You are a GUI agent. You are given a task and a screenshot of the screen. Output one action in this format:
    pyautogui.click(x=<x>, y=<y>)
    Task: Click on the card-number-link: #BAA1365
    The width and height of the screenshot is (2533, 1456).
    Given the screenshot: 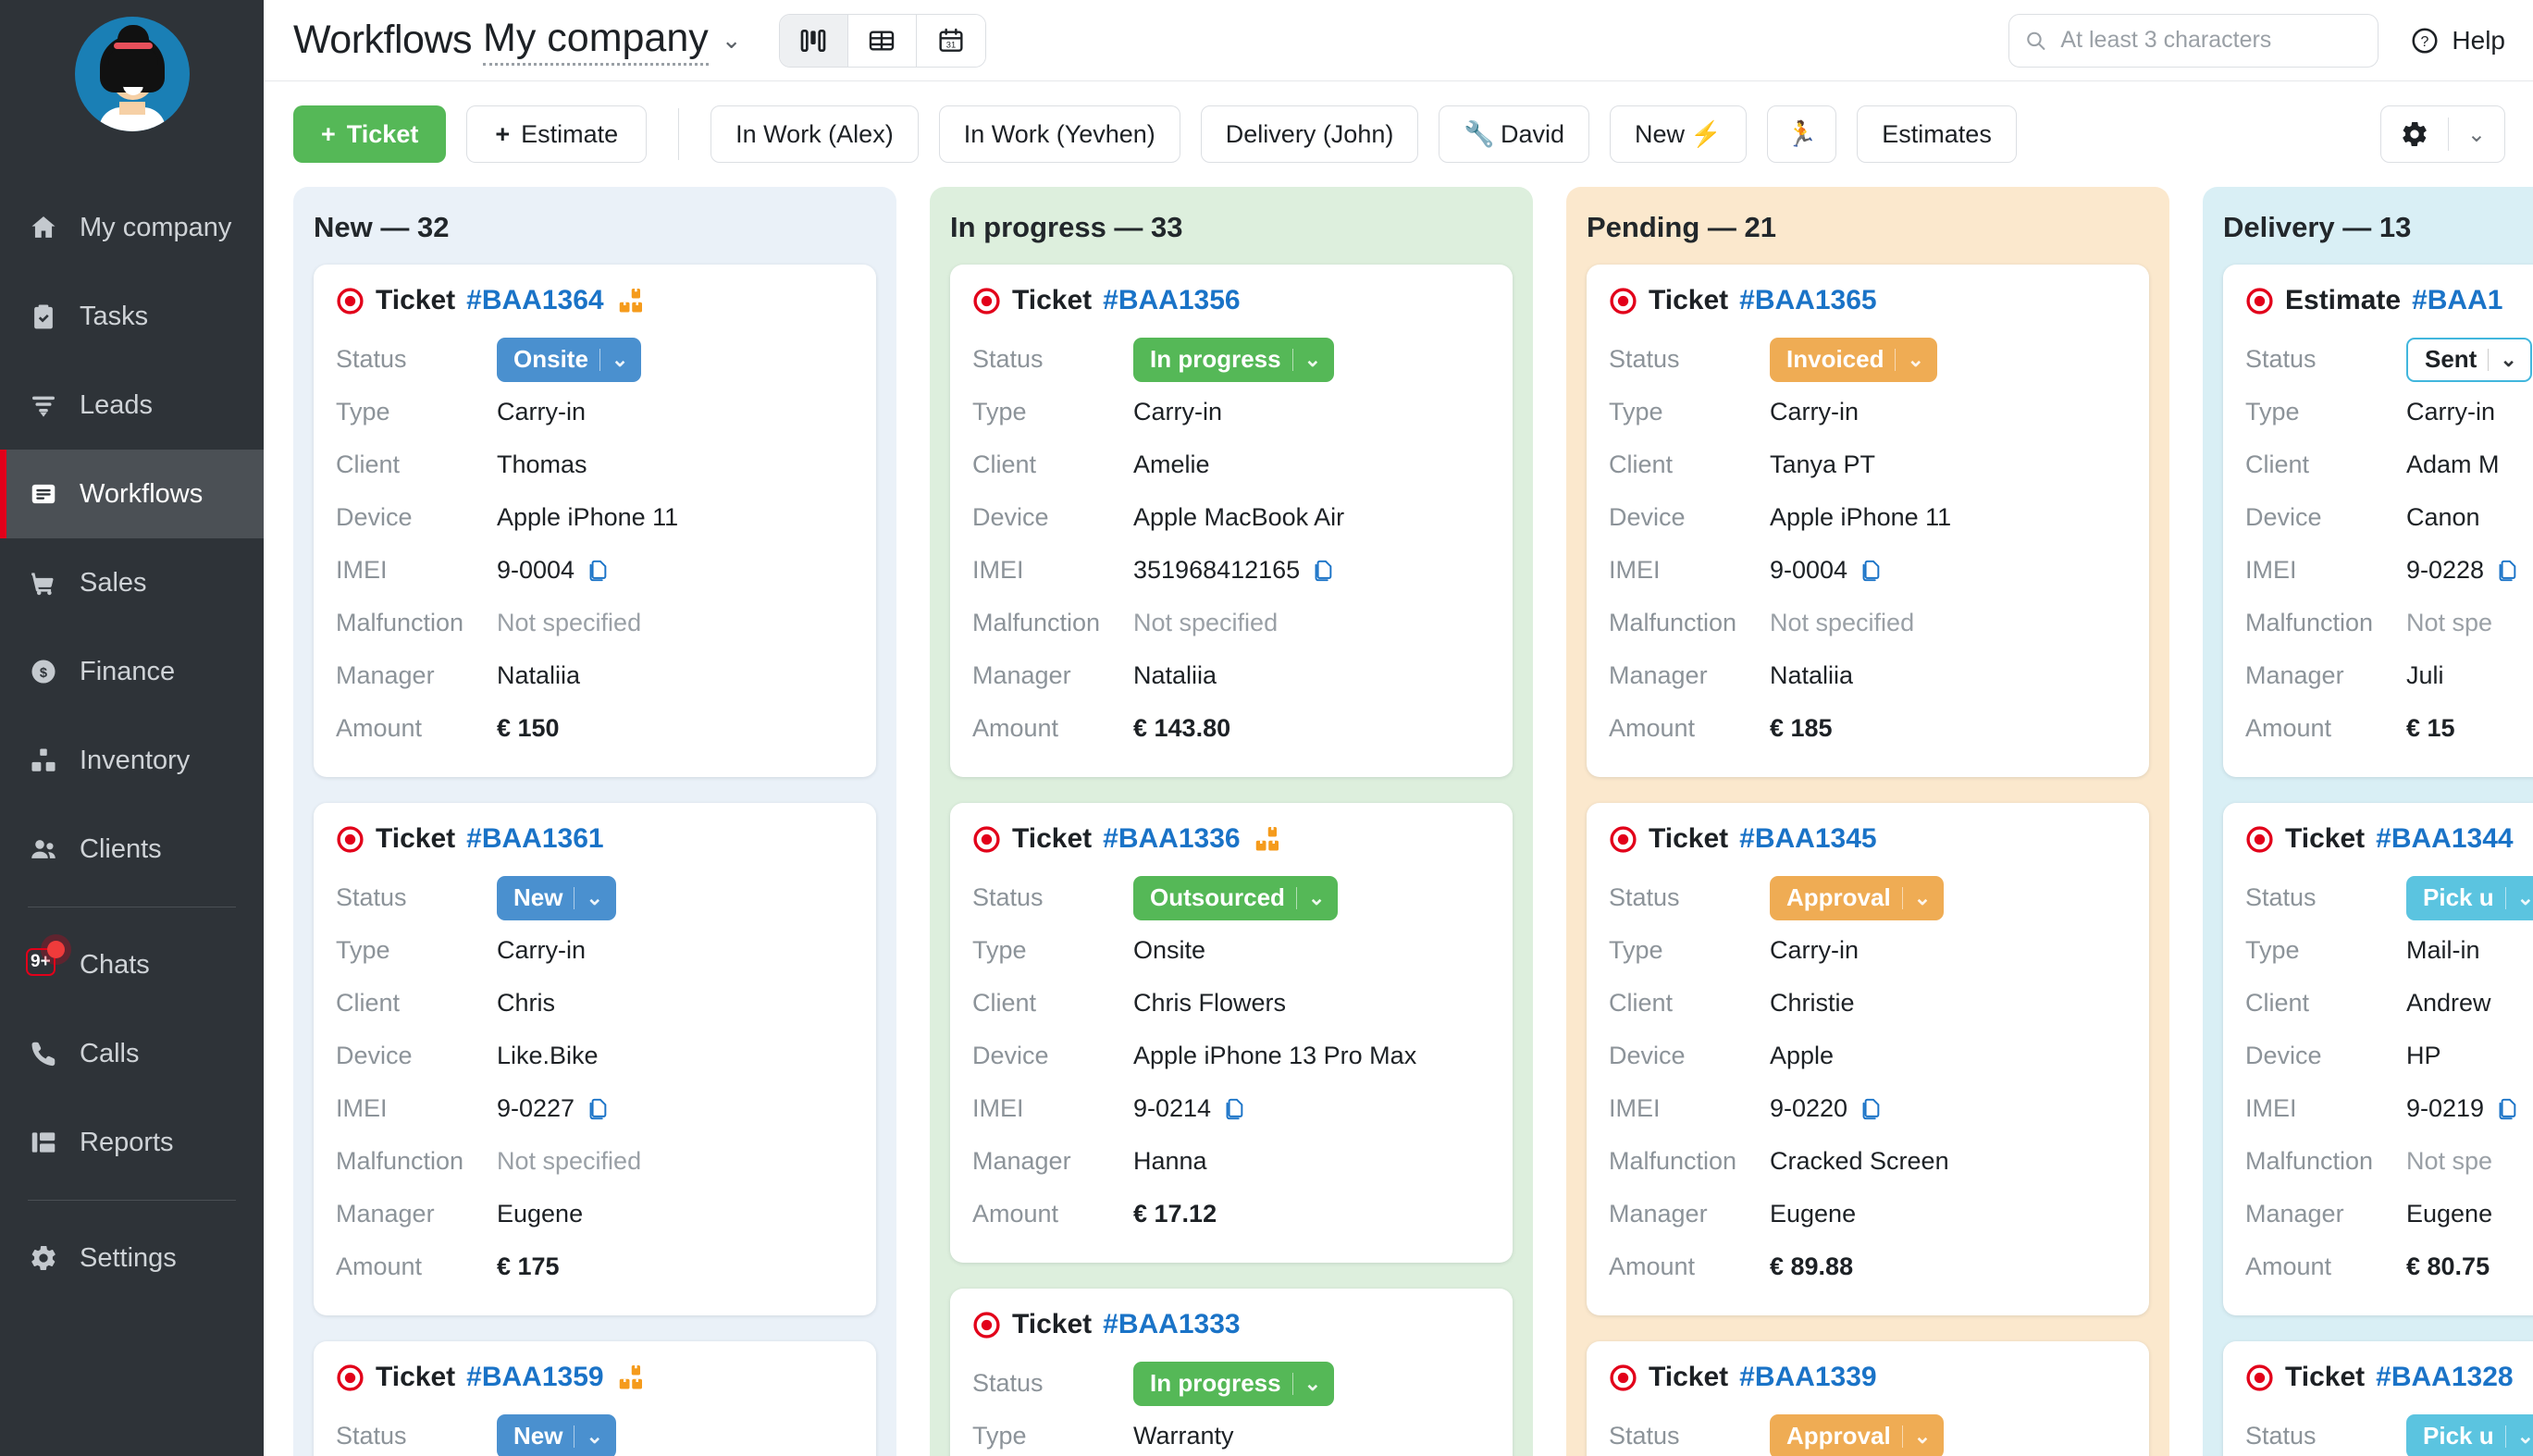 What is the action you would take?
    pyautogui.click(x=1807, y=300)
    